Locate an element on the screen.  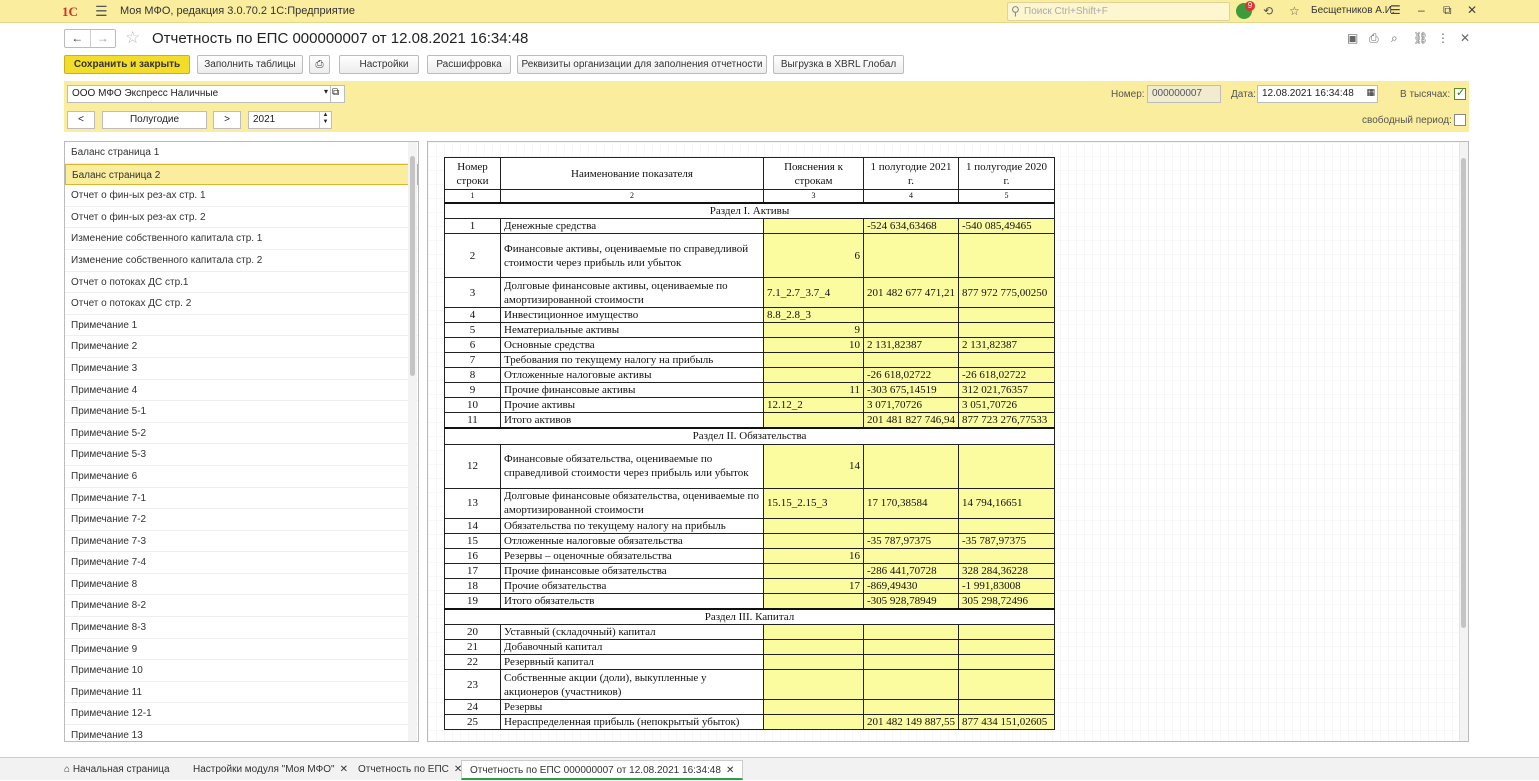
sidebar-item: Изменение собственного капитала стр. 2 is located at coordinates (241, 261).